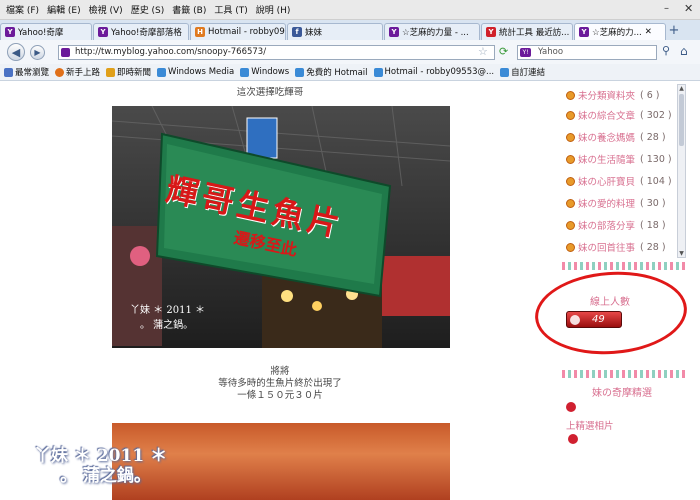 The width and height of the screenshot is (700, 500). Describe the element at coordinates (200, 32) in the screenshot. I see `hotmail-icon: H` at that location.